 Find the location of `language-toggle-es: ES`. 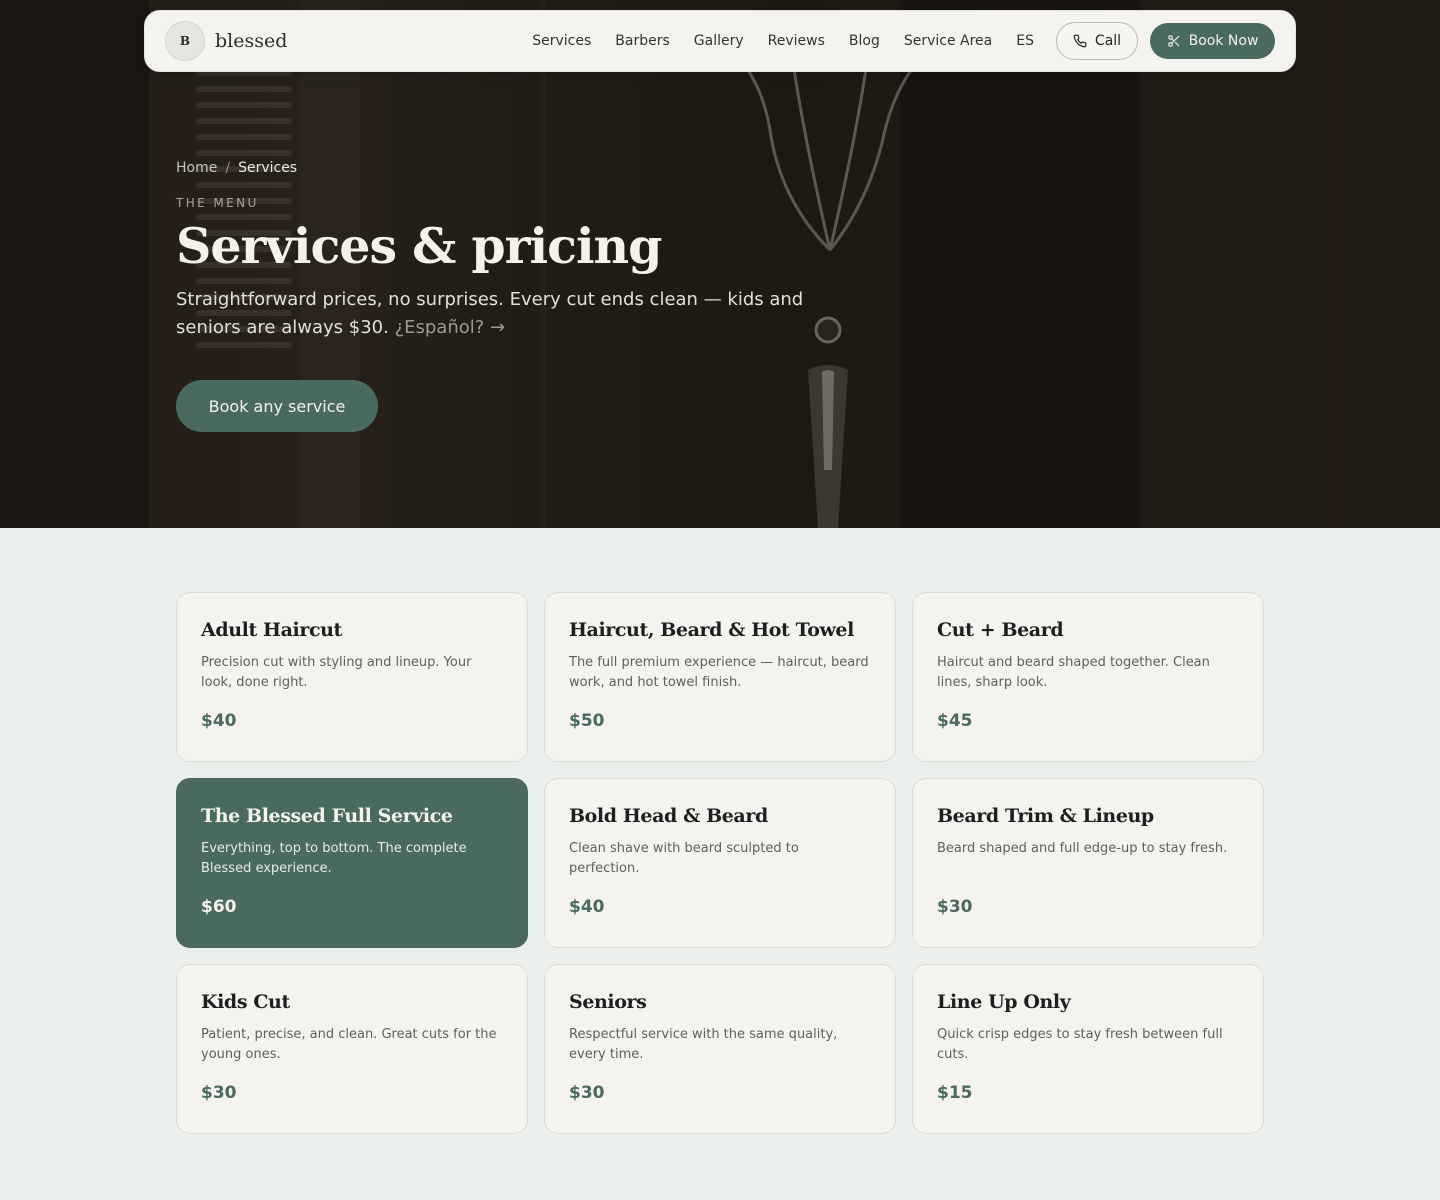

language-toggle-es: ES is located at coordinates (1025, 41).